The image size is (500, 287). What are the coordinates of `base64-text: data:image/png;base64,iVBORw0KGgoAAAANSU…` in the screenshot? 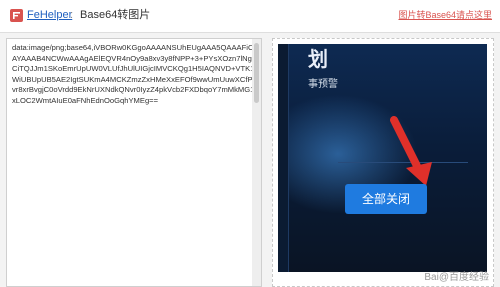 It's located at (134, 74).